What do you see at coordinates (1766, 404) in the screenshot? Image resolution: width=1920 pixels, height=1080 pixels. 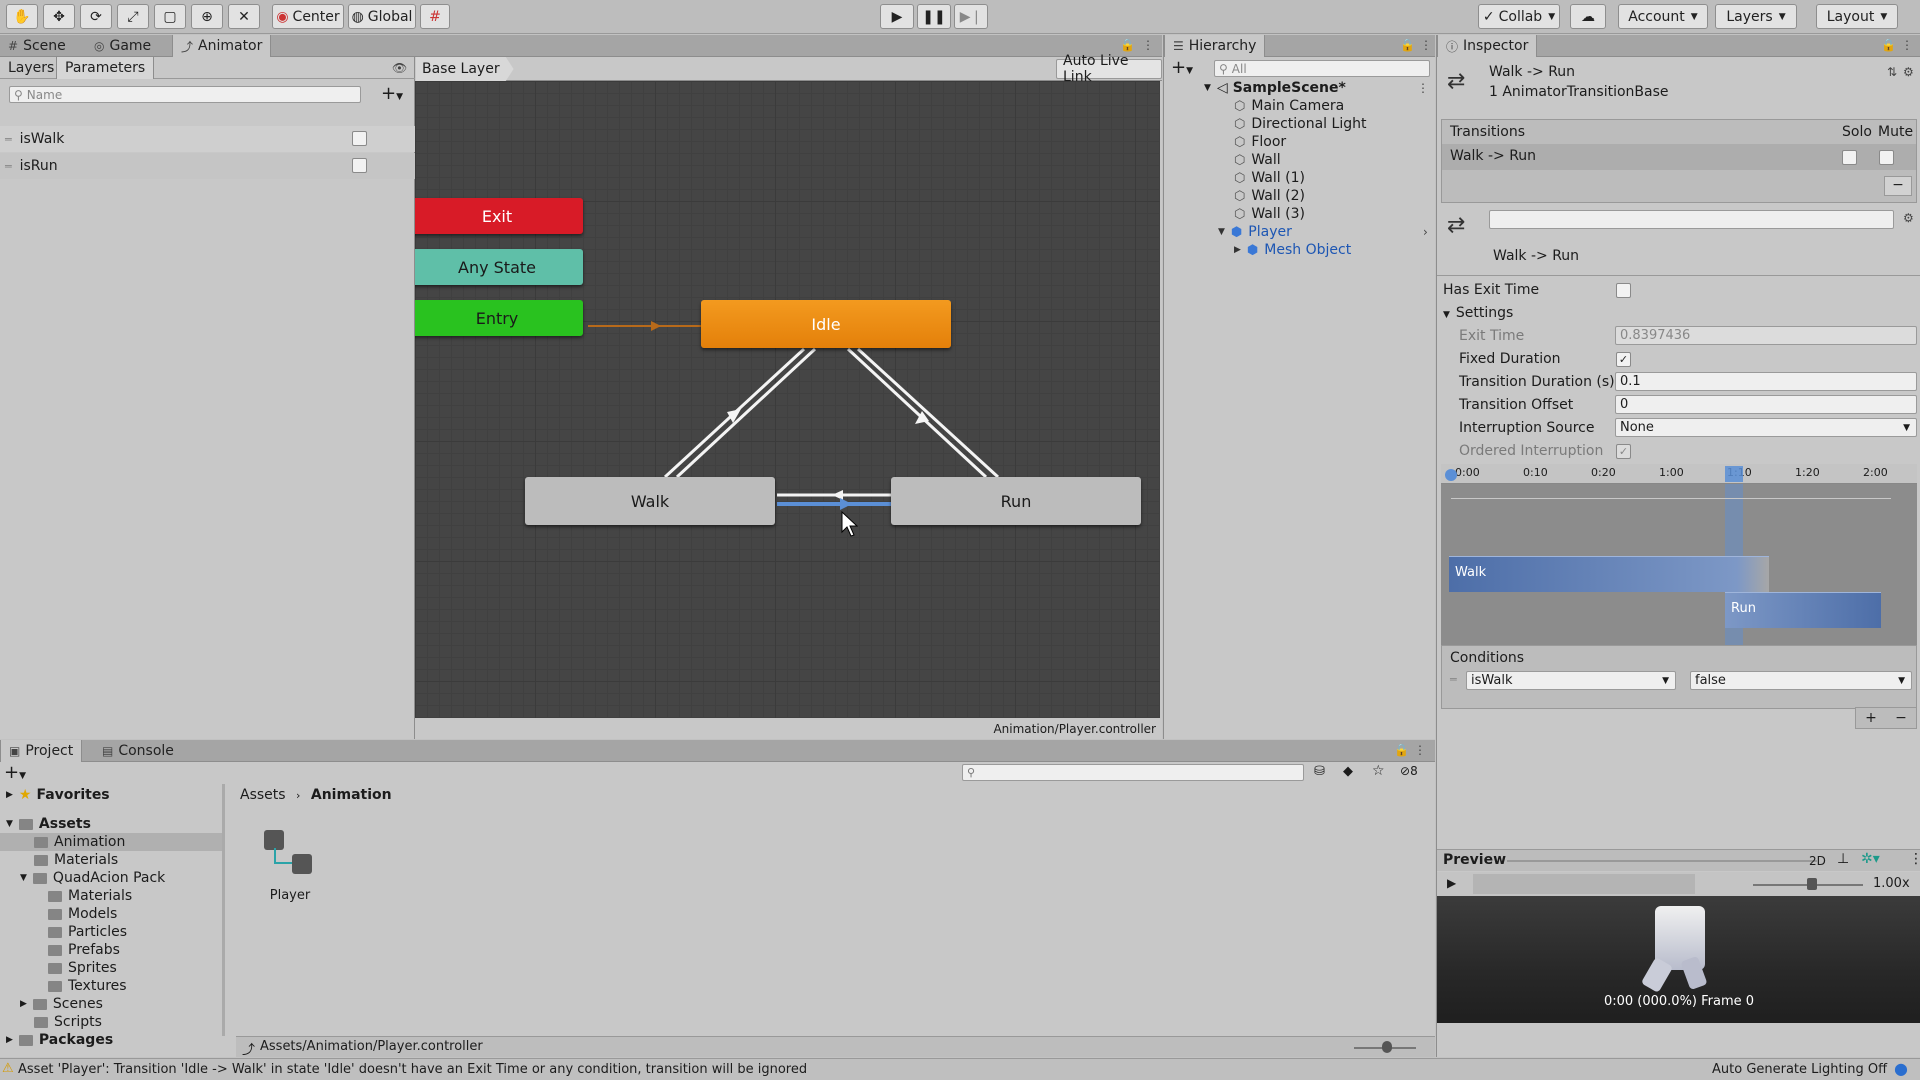 I see `transition-offset-field: 0` at bounding box center [1766, 404].